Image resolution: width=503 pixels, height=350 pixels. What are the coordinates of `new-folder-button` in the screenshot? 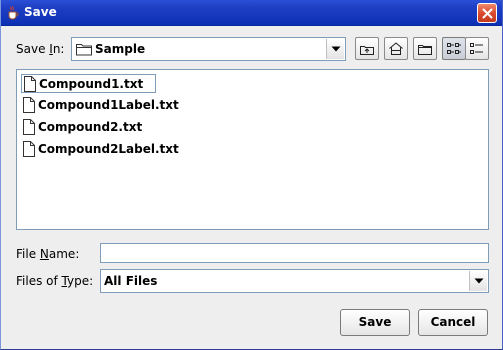 It's located at (425, 48).